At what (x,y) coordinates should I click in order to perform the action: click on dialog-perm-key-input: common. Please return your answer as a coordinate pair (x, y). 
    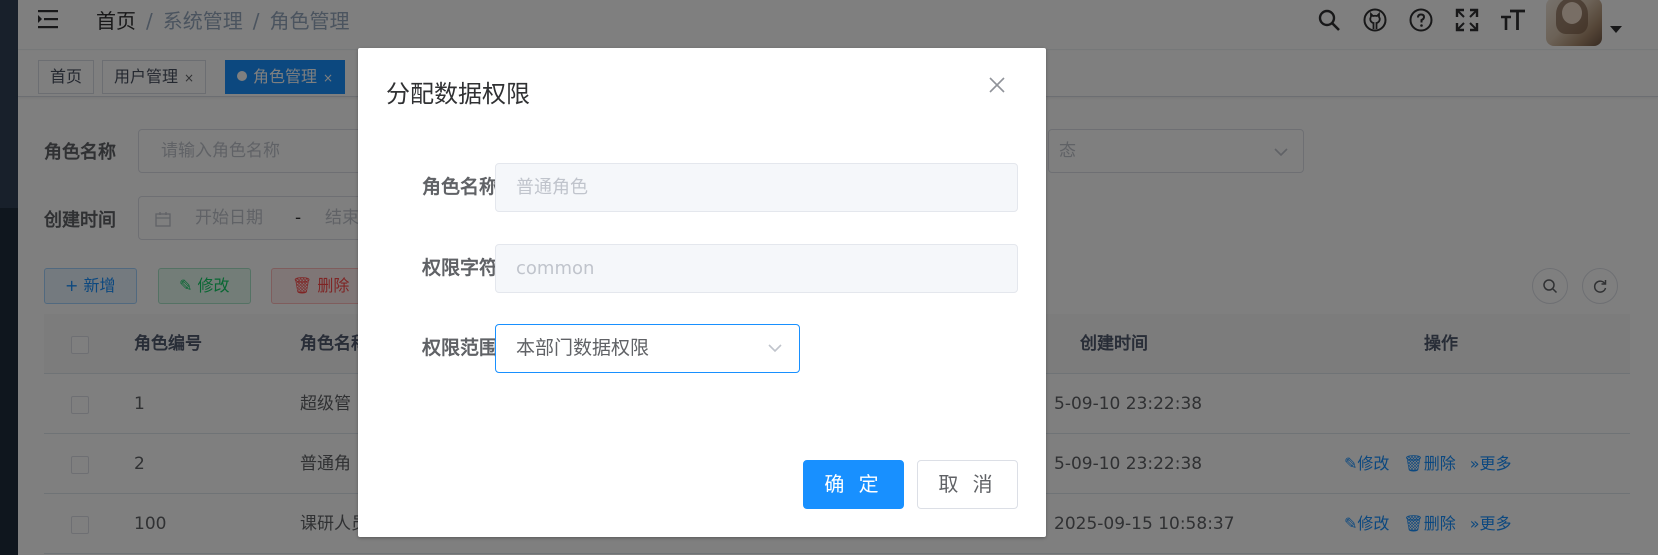
    Looking at the image, I should click on (756, 268).